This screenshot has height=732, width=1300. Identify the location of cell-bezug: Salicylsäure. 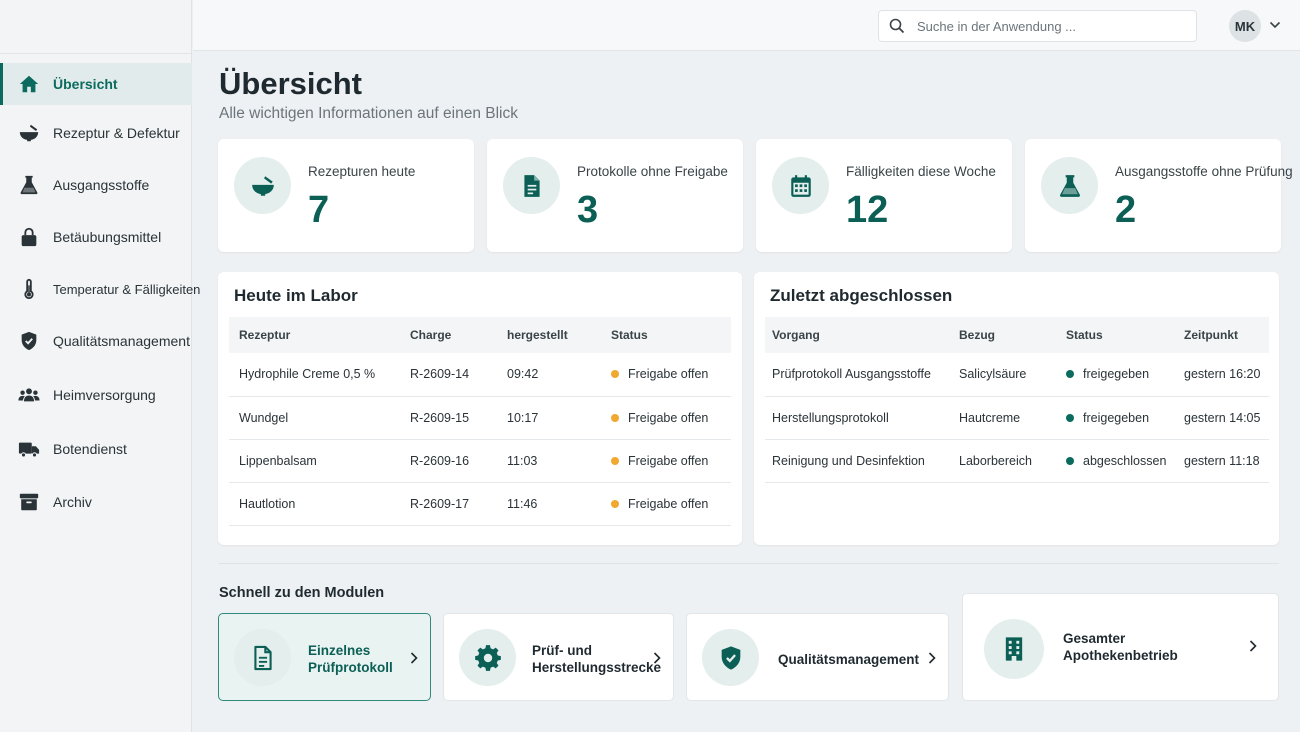
(1002, 375).